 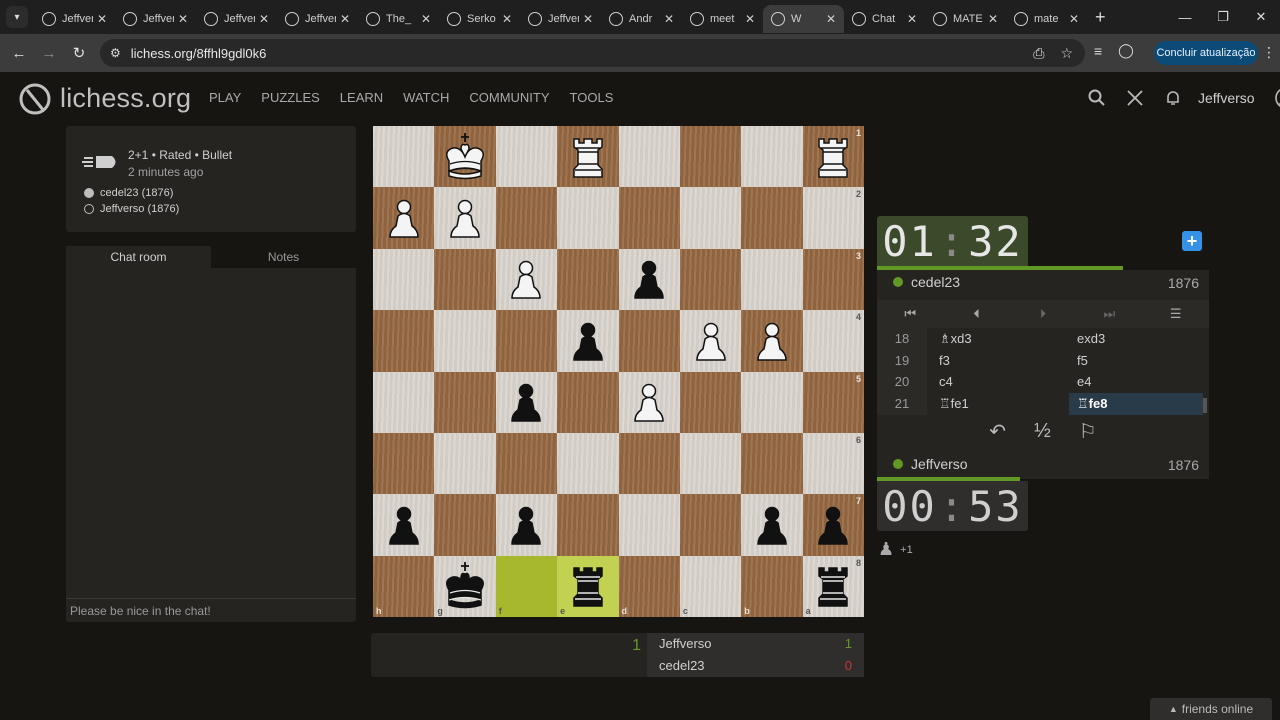 What do you see at coordinates (1206, 53) in the screenshot?
I see `update-button: Concluir atualização` at bounding box center [1206, 53].